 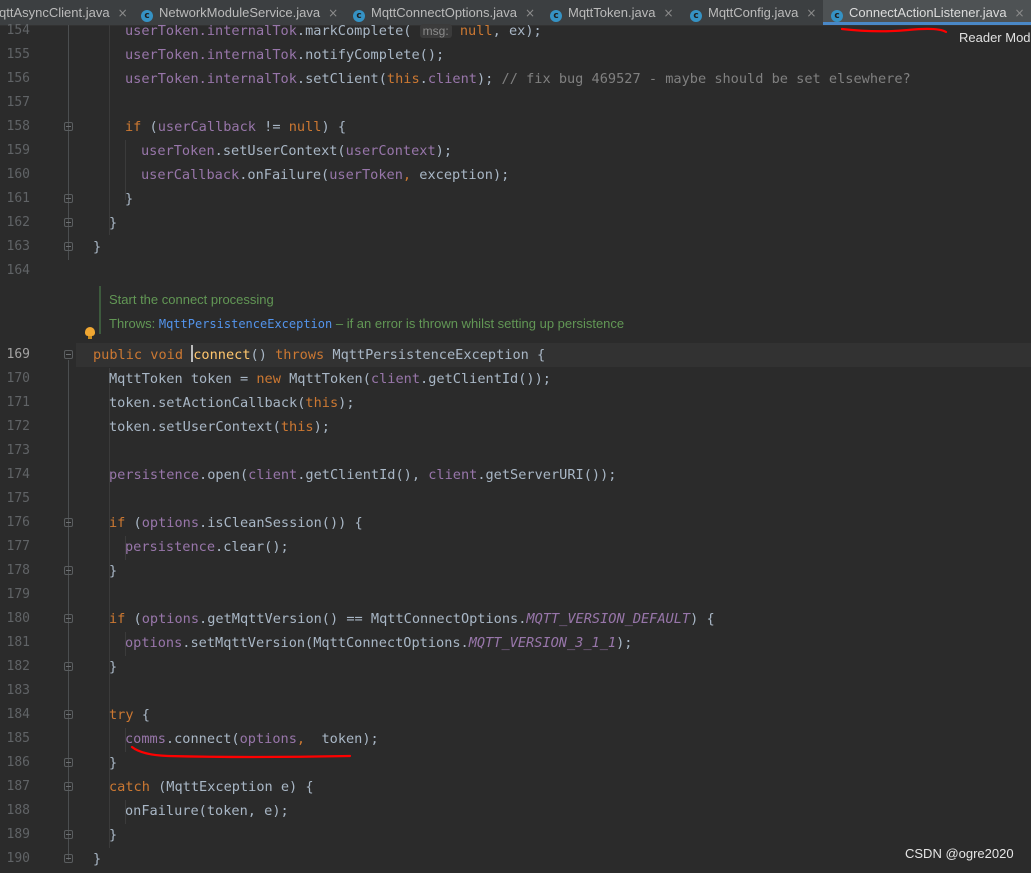 What do you see at coordinates (219, 427) in the screenshot?
I see `code-line-172: token.setUserContext(this);` at bounding box center [219, 427].